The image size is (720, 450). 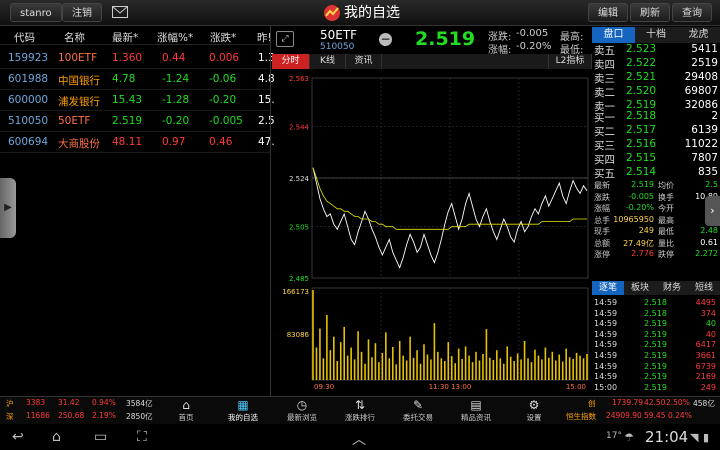 I want to click on sells-level: 卖四 2.522 2519, so click(x=656, y=64).